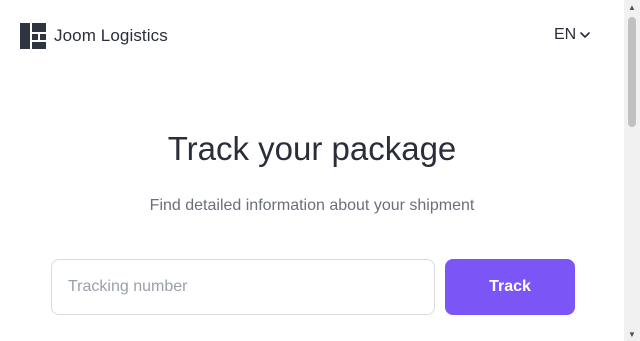 The width and height of the screenshot is (640, 341). I want to click on tracking-form: Track, so click(313, 288).